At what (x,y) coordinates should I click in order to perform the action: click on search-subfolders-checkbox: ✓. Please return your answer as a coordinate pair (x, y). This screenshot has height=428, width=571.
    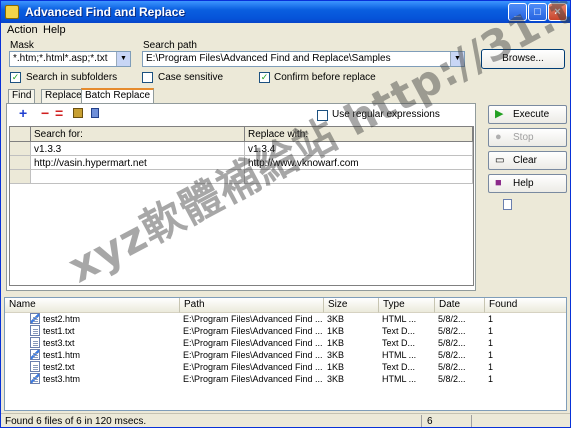
    Looking at the image, I should click on (15, 77).